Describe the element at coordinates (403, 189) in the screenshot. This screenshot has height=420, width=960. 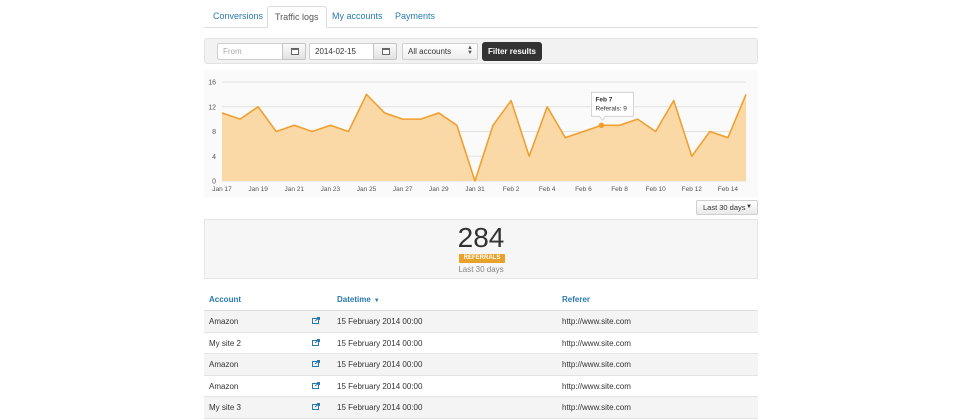
I see `x-tick-label: Jan 27` at that location.